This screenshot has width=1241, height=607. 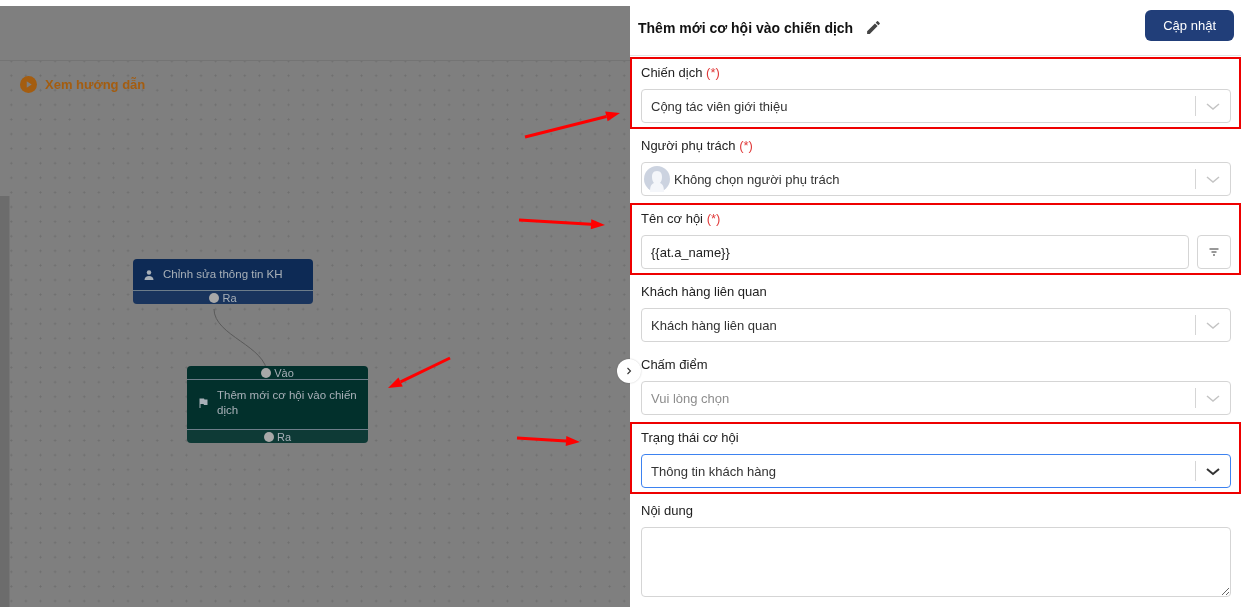 What do you see at coordinates (287, 403) in the screenshot?
I see `node-title: Thêm mới cơ hội vào chiến dịch` at bounding box center [287, 403].